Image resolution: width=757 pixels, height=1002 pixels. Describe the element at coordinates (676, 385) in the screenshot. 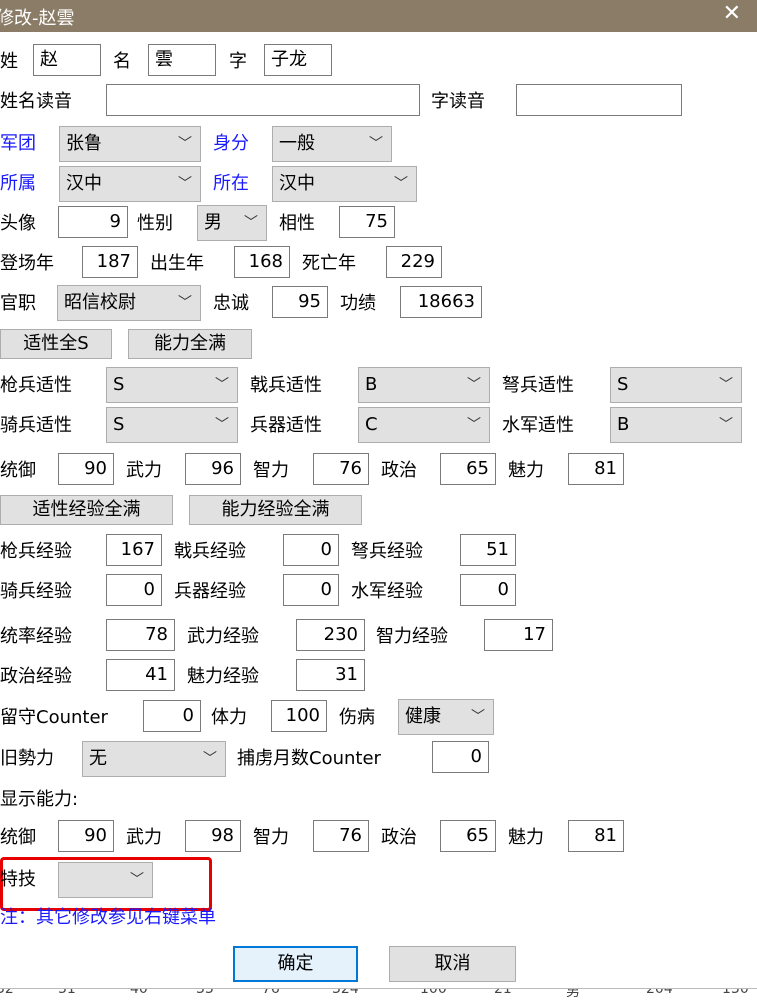

I see `bow-aptitude-select: S ﹀` at that location.